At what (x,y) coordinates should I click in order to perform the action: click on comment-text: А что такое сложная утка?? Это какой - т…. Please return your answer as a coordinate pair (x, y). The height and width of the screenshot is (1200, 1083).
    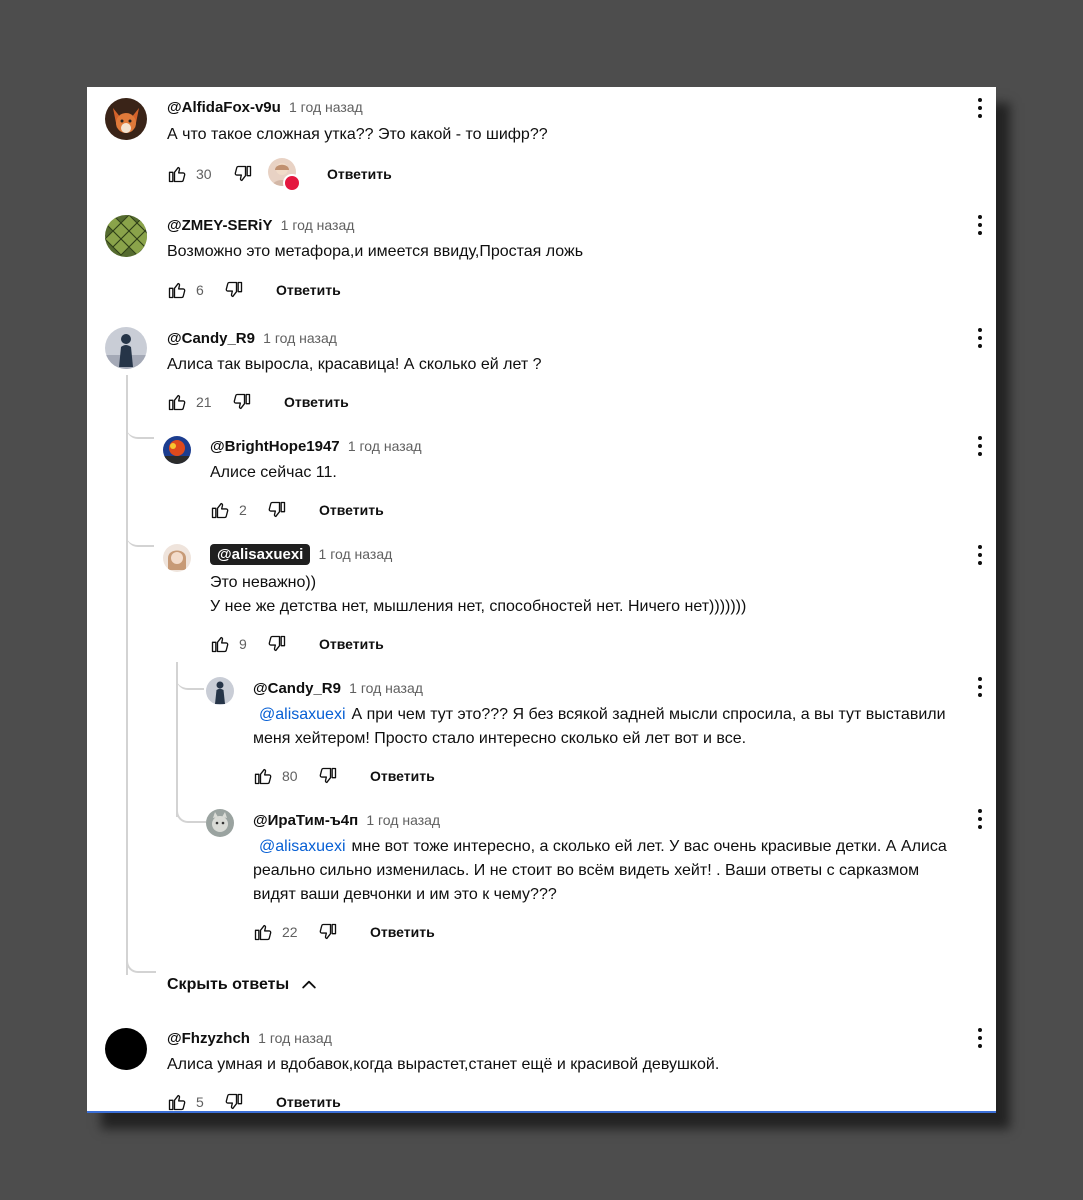
    Looking at the image, I should click on (357, 134).